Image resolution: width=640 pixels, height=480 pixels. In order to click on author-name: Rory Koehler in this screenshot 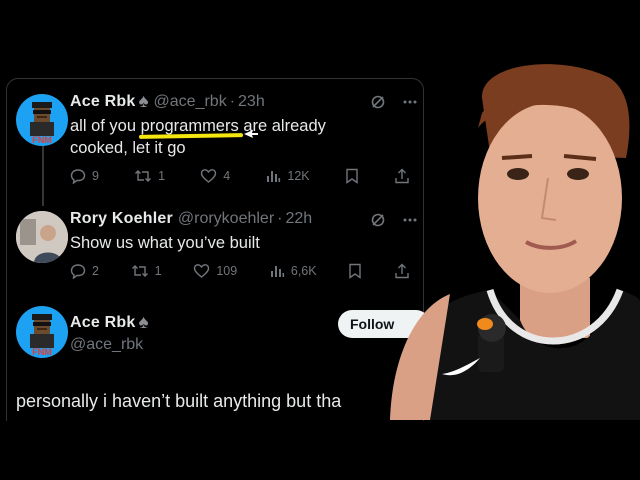, I will do `click(121, 219)`.